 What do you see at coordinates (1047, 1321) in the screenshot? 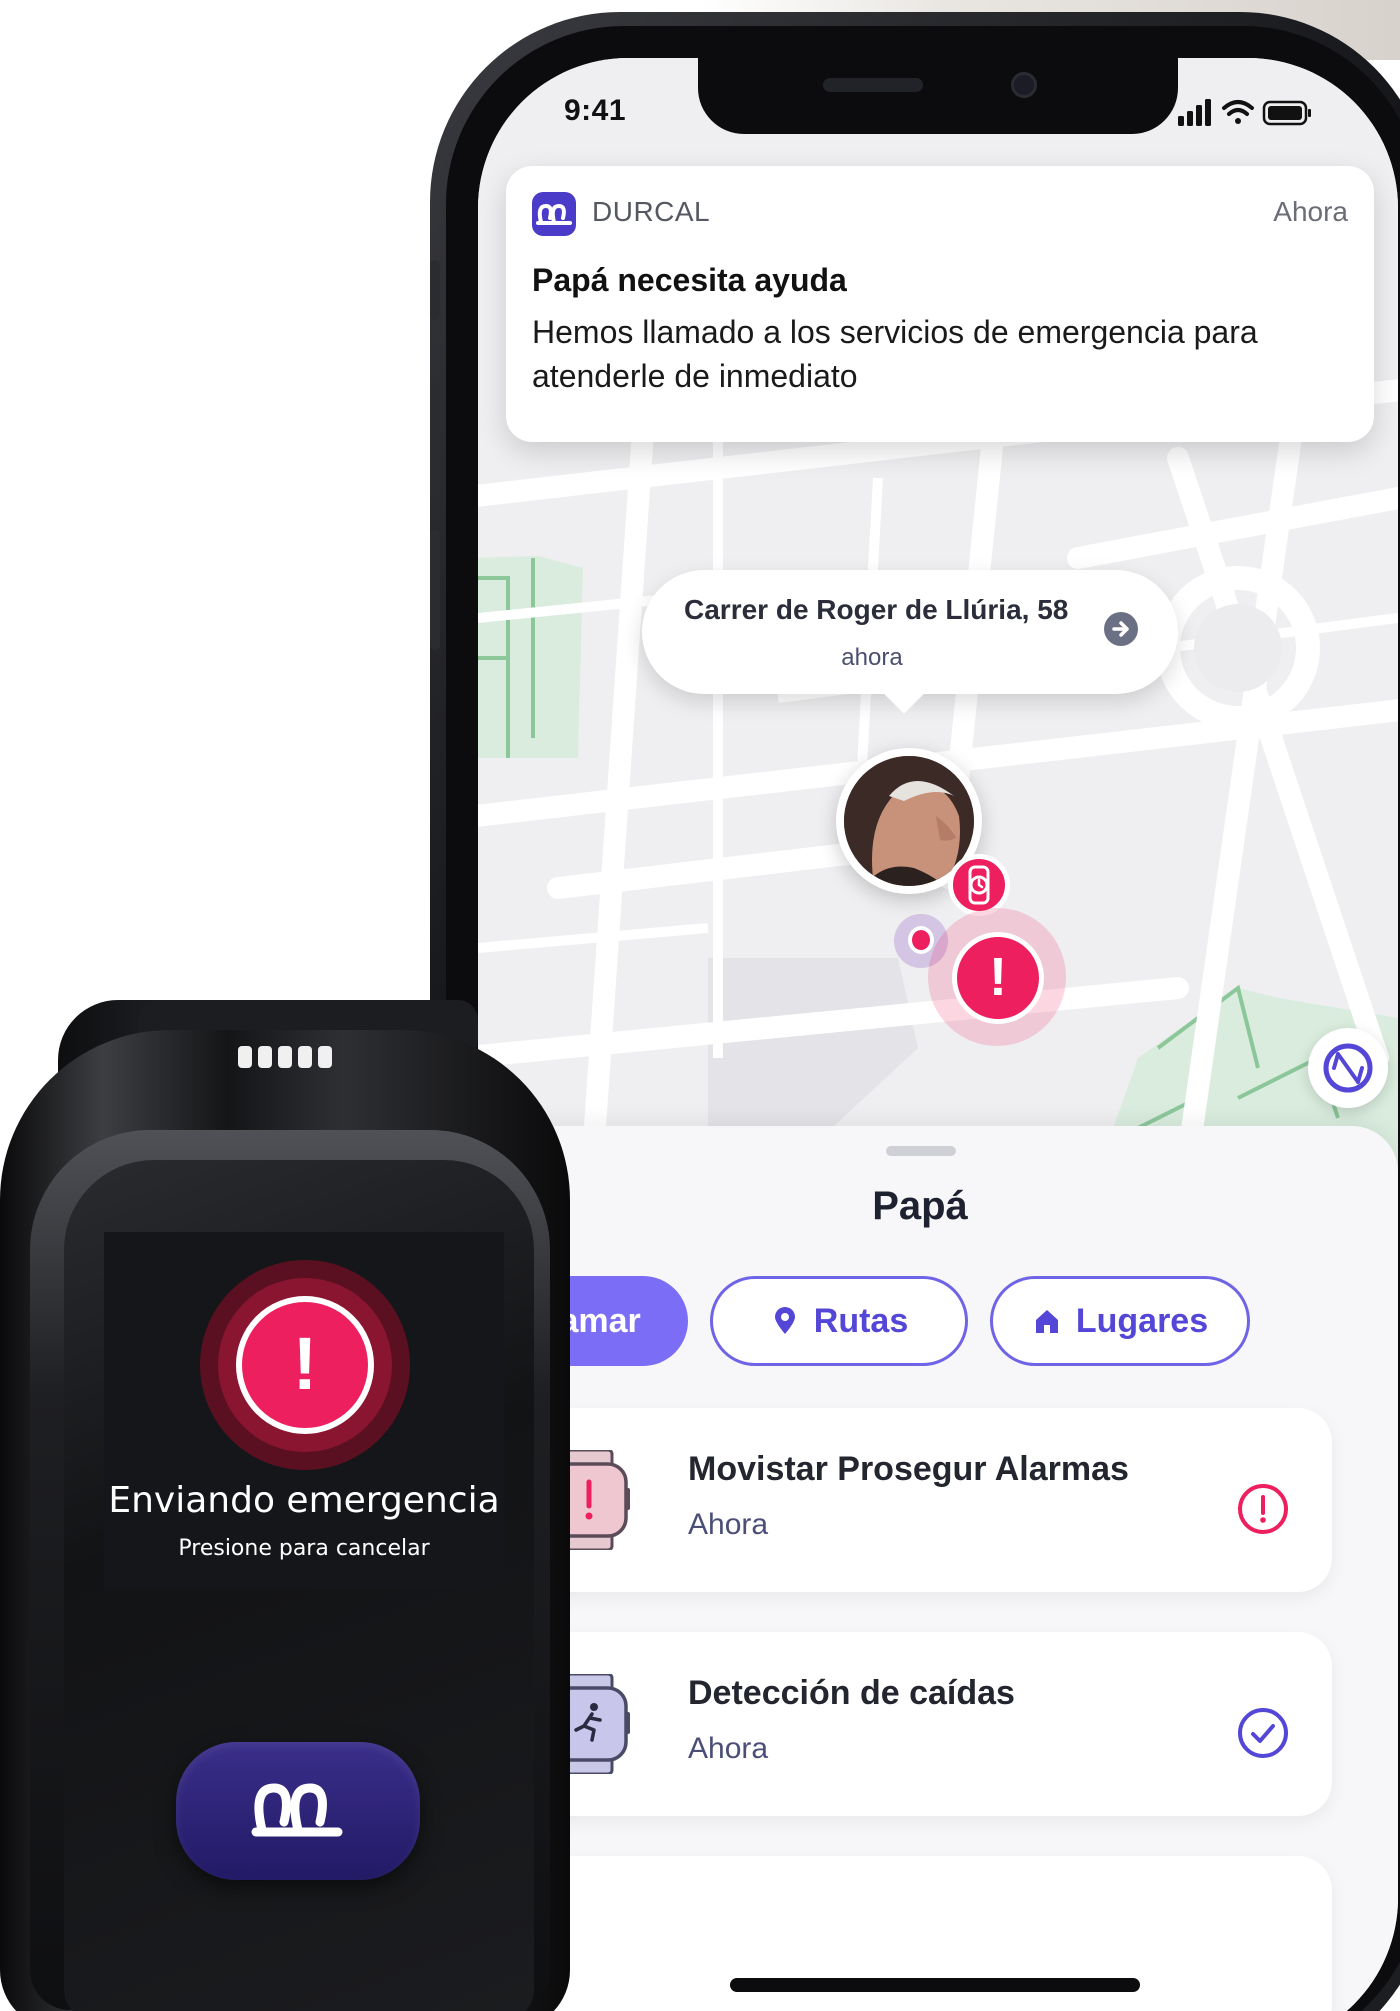
I see `home-icon` at bounding box center [1047, 1321].